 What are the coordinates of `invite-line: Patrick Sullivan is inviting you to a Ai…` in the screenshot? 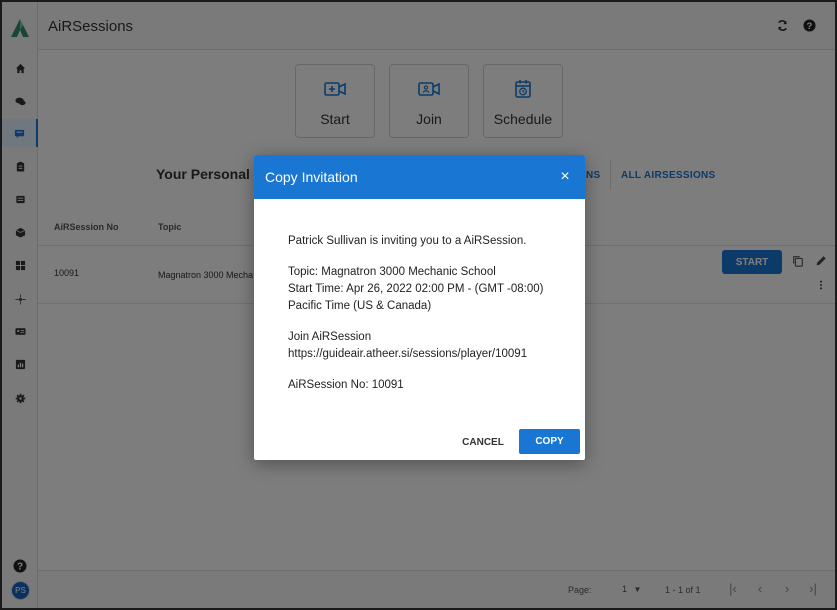 It's located at (407, 241).